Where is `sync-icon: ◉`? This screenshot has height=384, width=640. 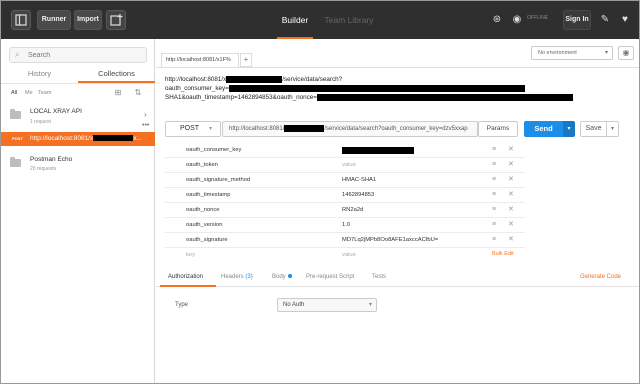 sync-icon: ◉ is located at coordinates (517, 20).